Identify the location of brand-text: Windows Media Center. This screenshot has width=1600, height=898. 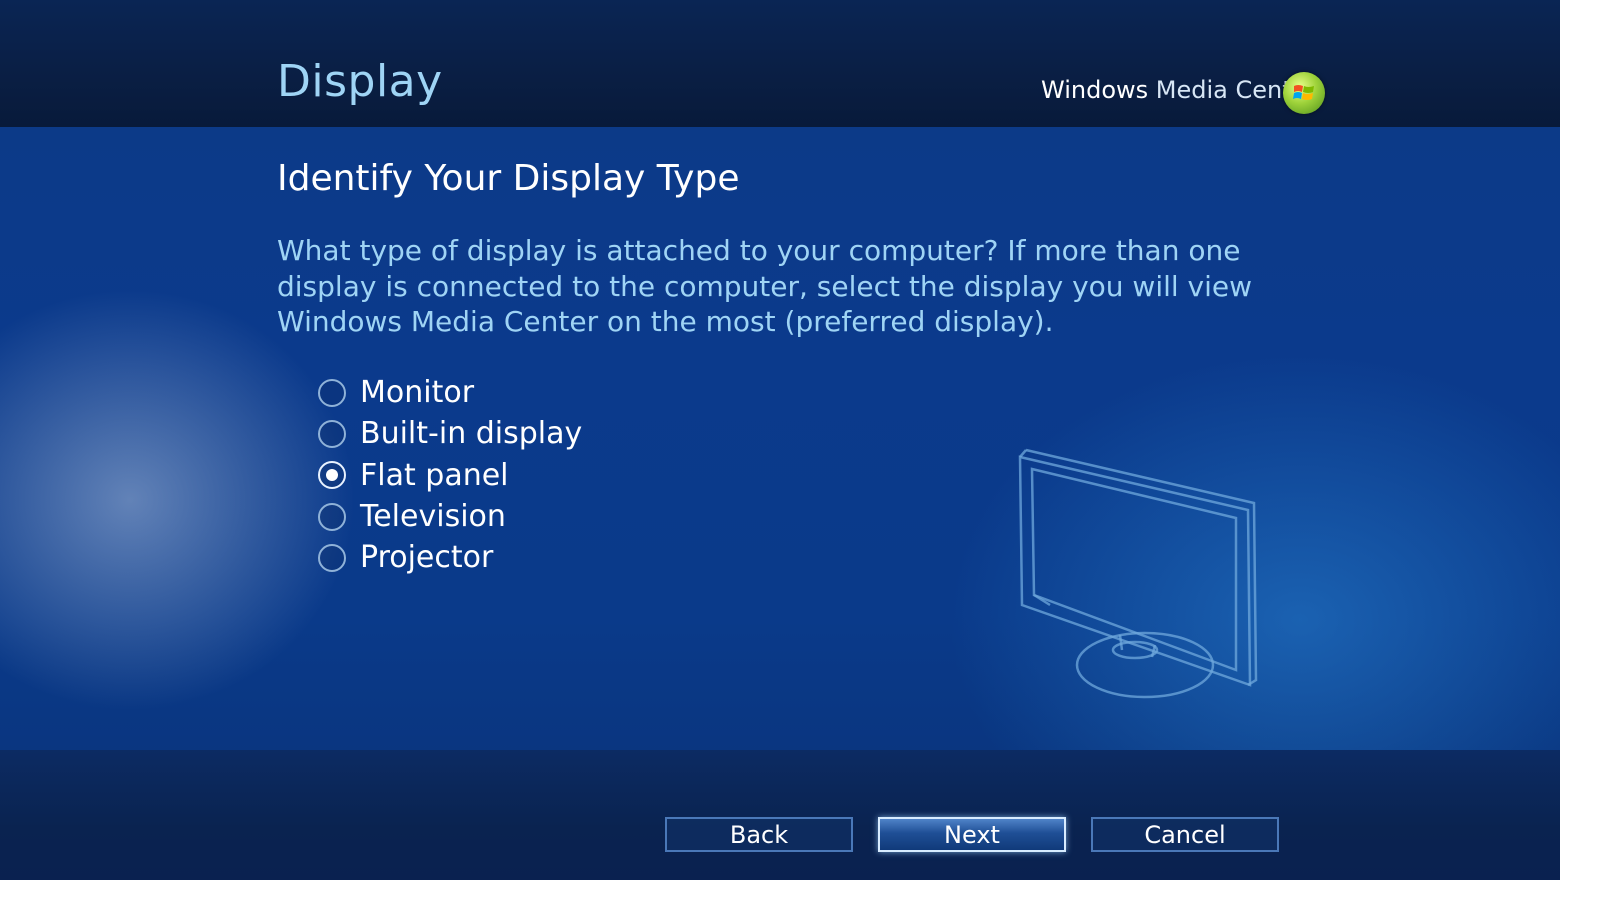
(1178, 90).